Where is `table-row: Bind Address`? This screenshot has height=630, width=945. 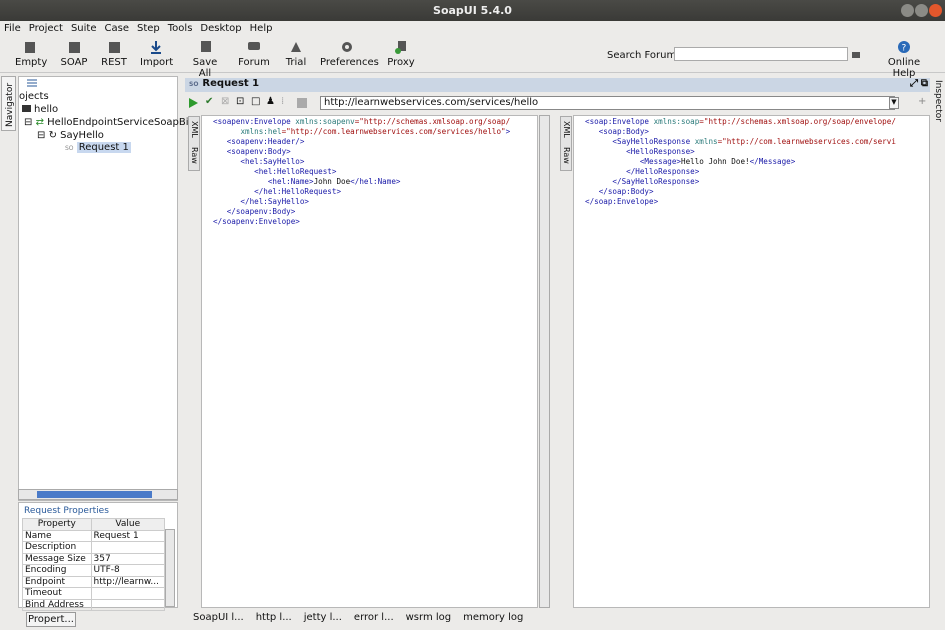 table-row: Bind Address is located at coordinates (94, 604).